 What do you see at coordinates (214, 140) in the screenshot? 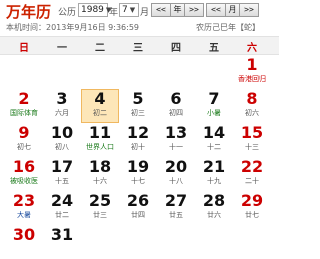
I see `calendar-day: 14 十二` at bounding box center [214, 140].